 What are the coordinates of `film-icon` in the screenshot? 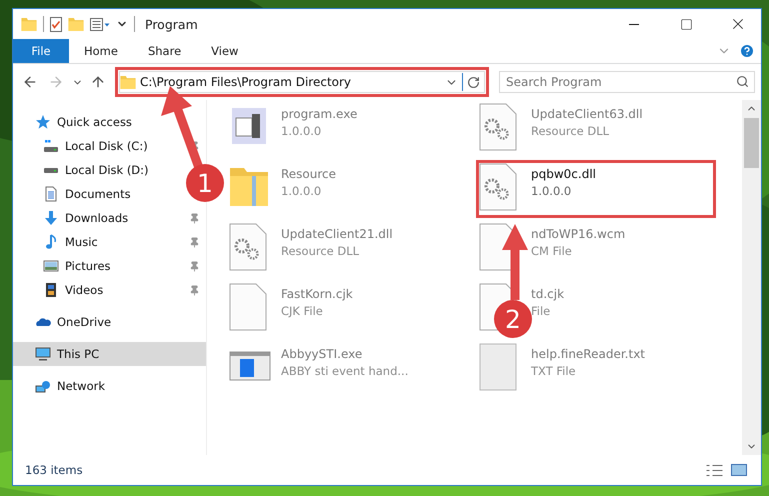 It's located at (51, 290).